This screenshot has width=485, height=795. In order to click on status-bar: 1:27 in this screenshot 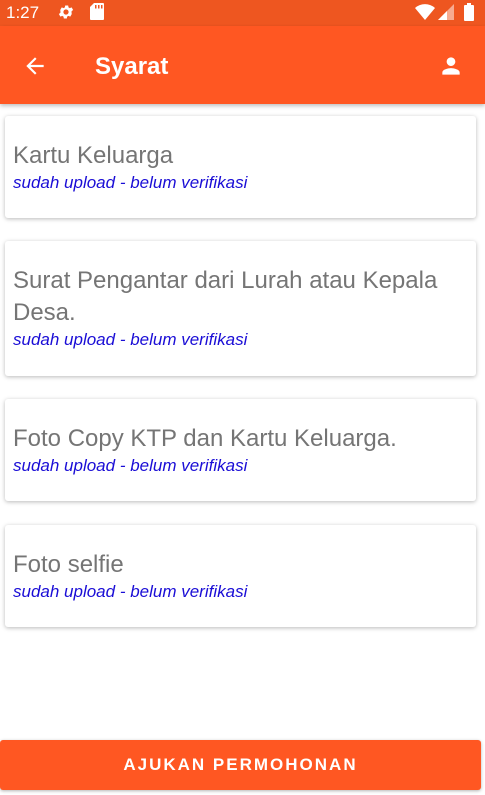, I will do `click(242, 13)`.